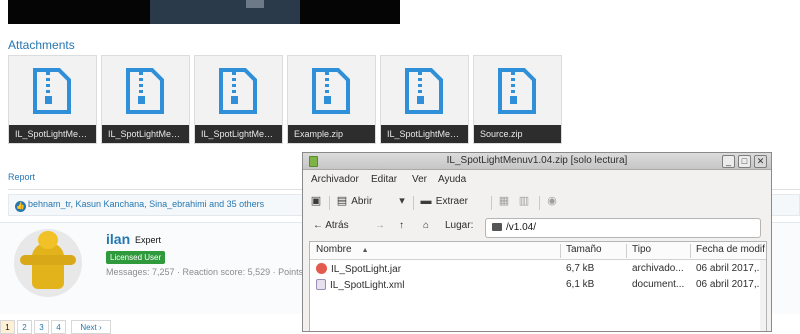 This screenshot has height=334, width=800. Describe the element at coordinates (452, 201) in the screenshot. I see `extract-label: Extraer` at that location.